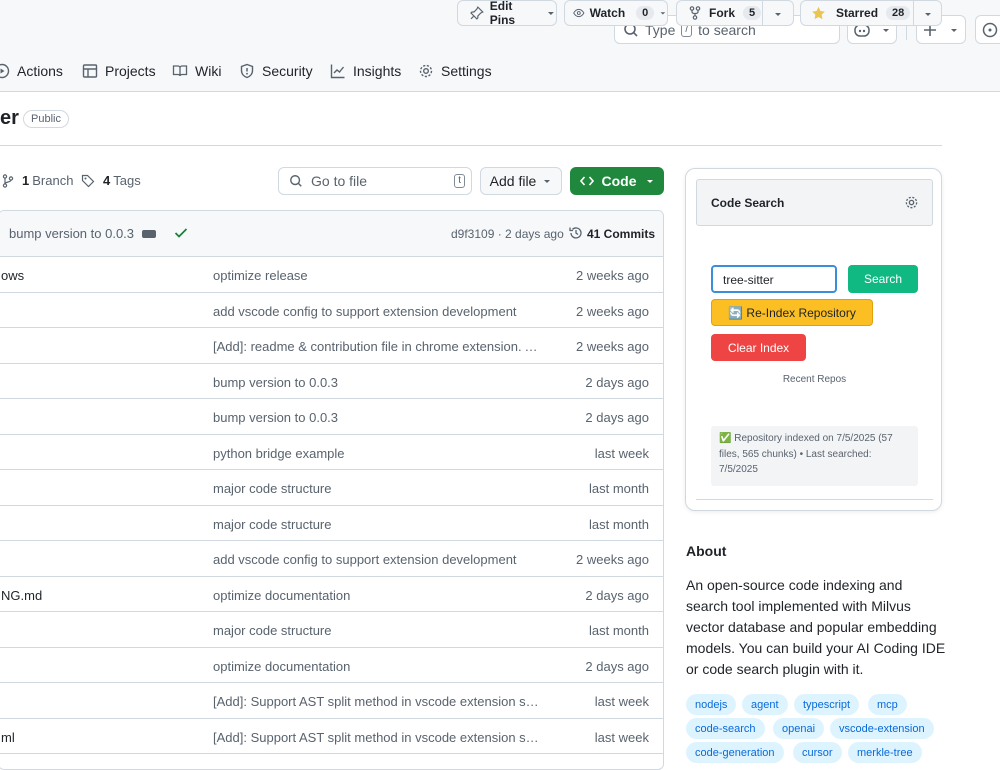  I want to click on topic-tag: code-generation, so click(735, 752).